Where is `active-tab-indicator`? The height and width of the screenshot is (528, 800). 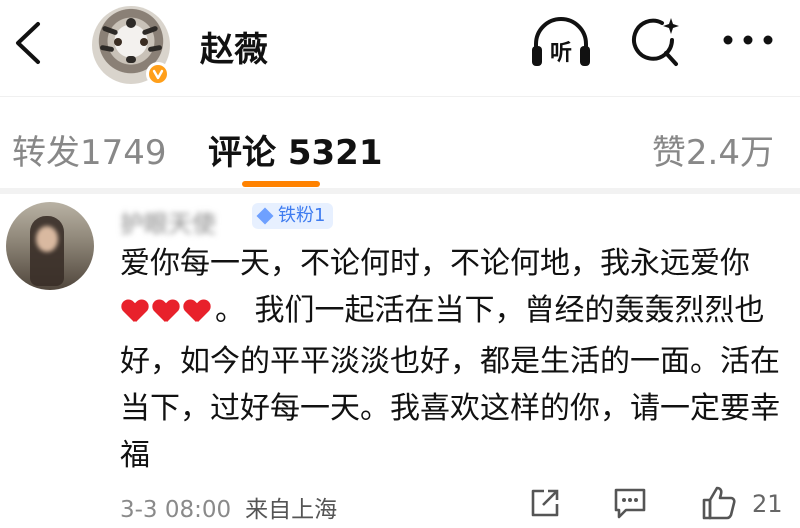
active-tab-indicator is located at coordinates (281, 184).